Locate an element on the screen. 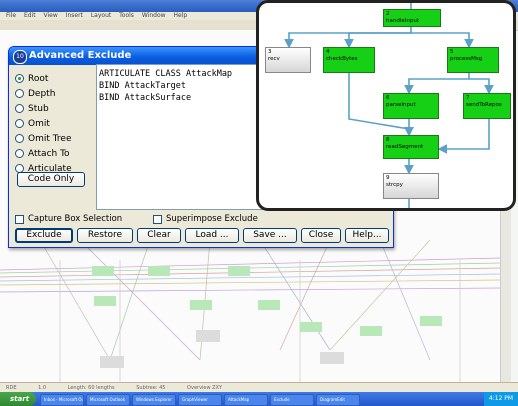 This screenshot has width=518, height=406. status-length: Length: 60 lengths is located at coordinates (91, 388).